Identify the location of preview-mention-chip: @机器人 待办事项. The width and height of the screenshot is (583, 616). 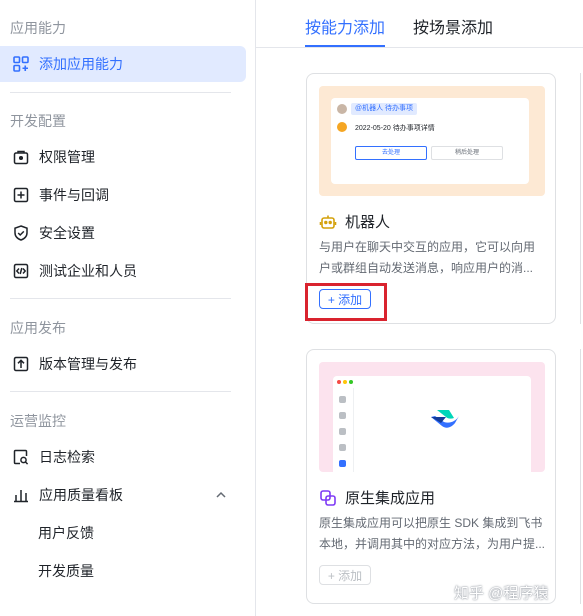
(384, 109).